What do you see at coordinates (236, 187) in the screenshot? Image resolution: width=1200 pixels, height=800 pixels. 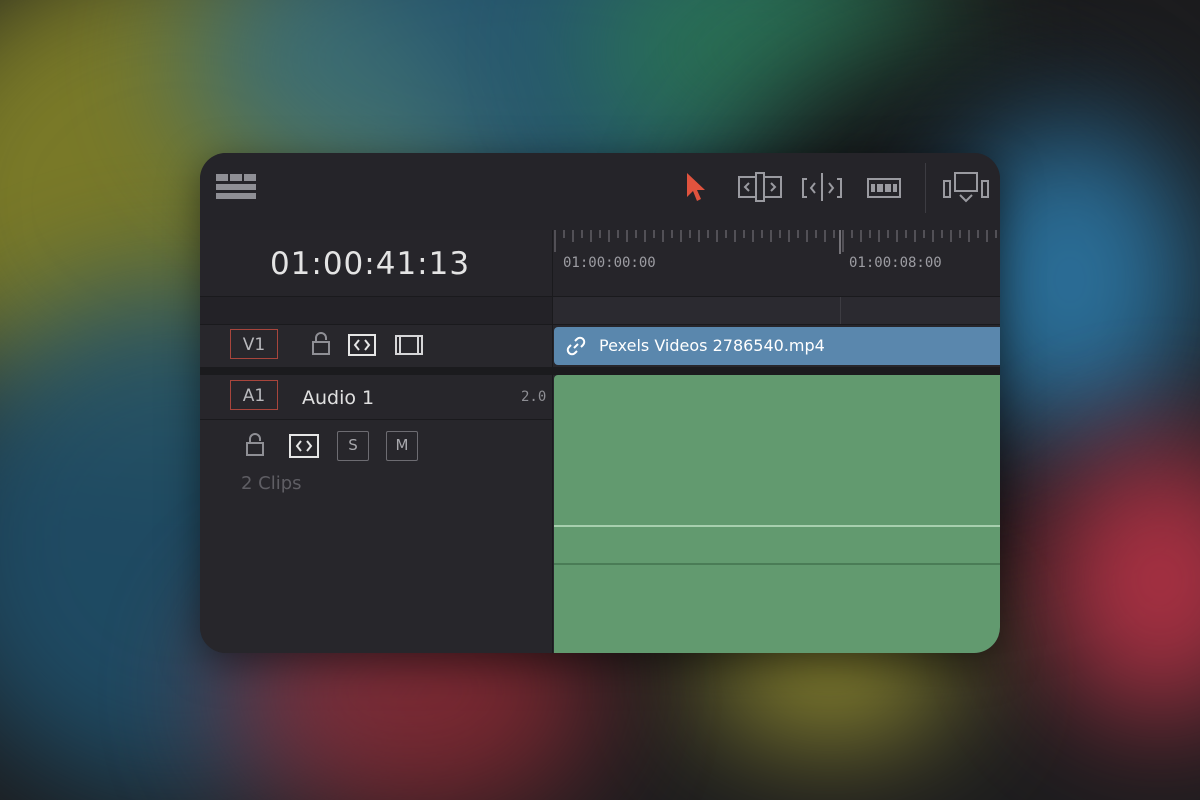 I see `timeline-layout-icon` at bounding box center [236, 187].